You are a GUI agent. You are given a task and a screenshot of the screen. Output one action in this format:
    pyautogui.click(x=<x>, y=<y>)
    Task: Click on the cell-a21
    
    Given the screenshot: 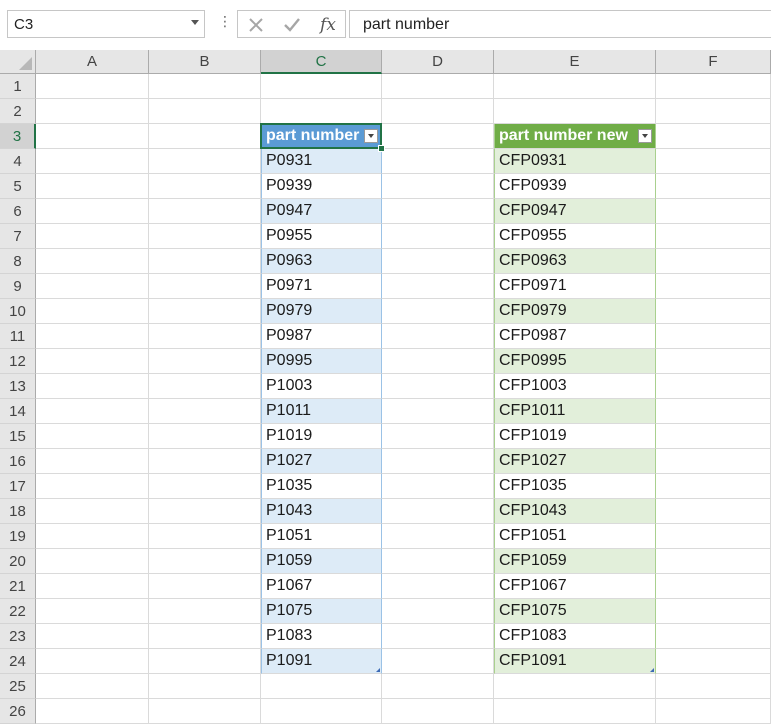 What is the action you would take?
    pyautogui.click(x=92, y=586)
    